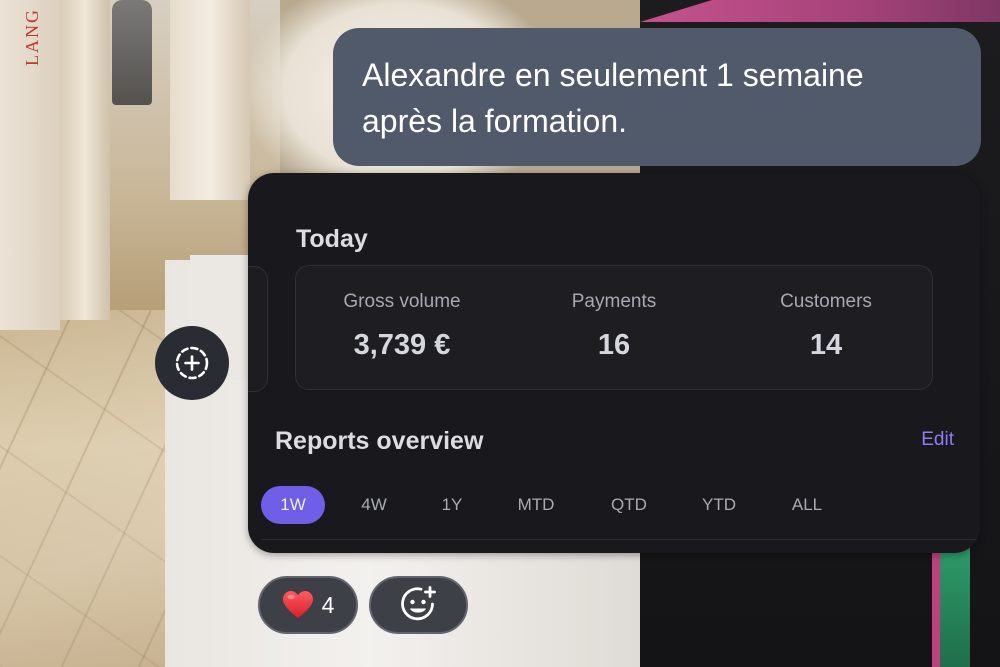  Describe the element at coordinates (402, 345) in the screenshot. I see `stat-value: 3,739 €` at that location.